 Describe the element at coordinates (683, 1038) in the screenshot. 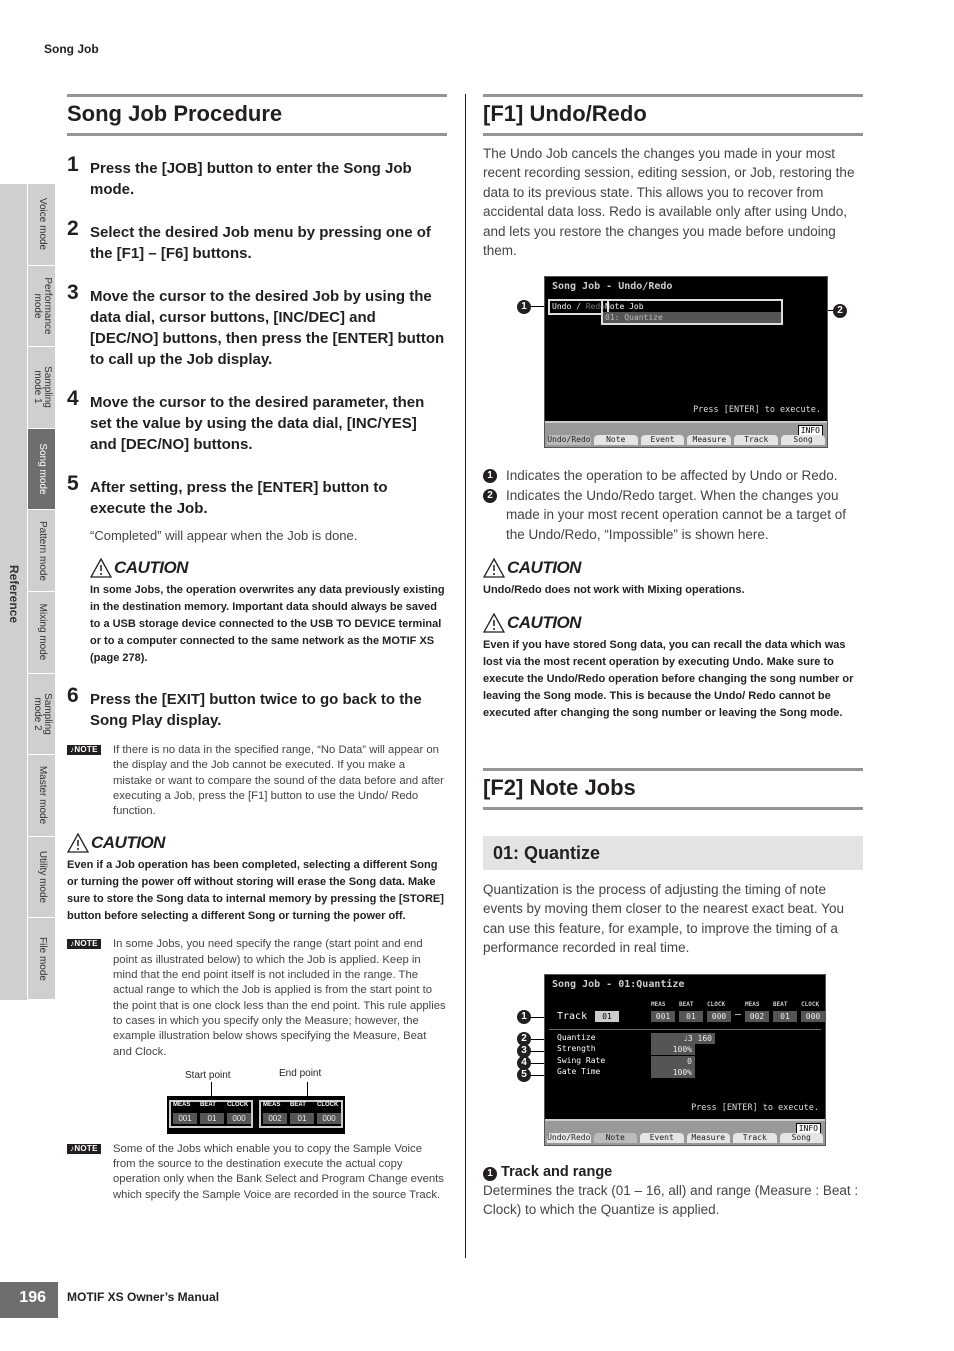

I see `param-value: ♩3 160` at that location.